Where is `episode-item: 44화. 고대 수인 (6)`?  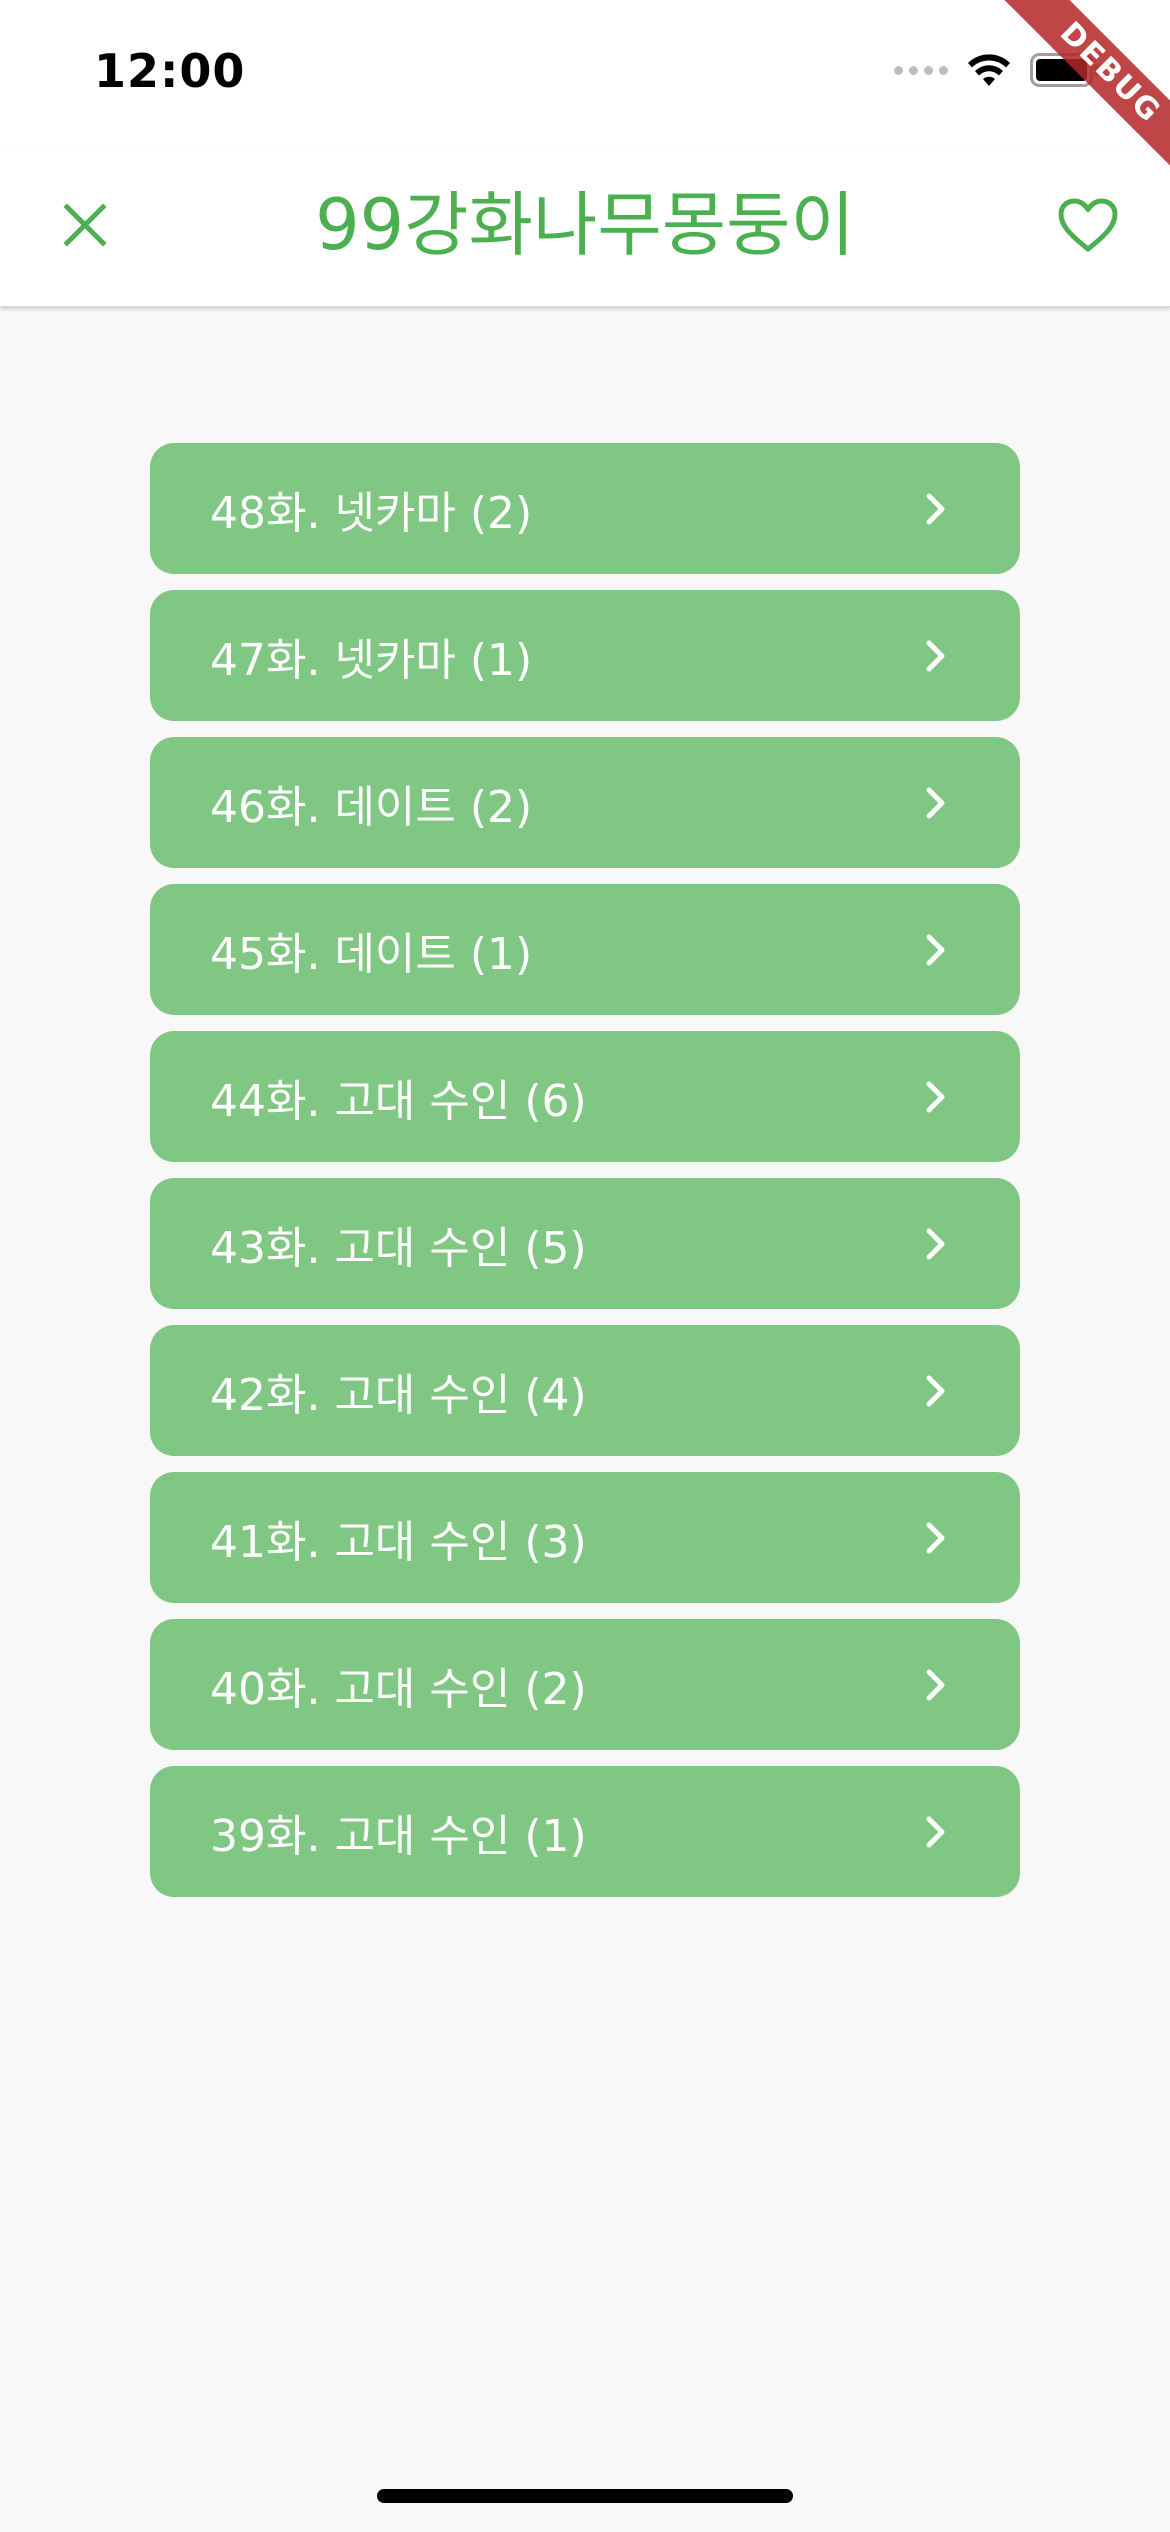
episode-item: 44화. 고대 수인 (6) is located at coordinates (585, 1096).